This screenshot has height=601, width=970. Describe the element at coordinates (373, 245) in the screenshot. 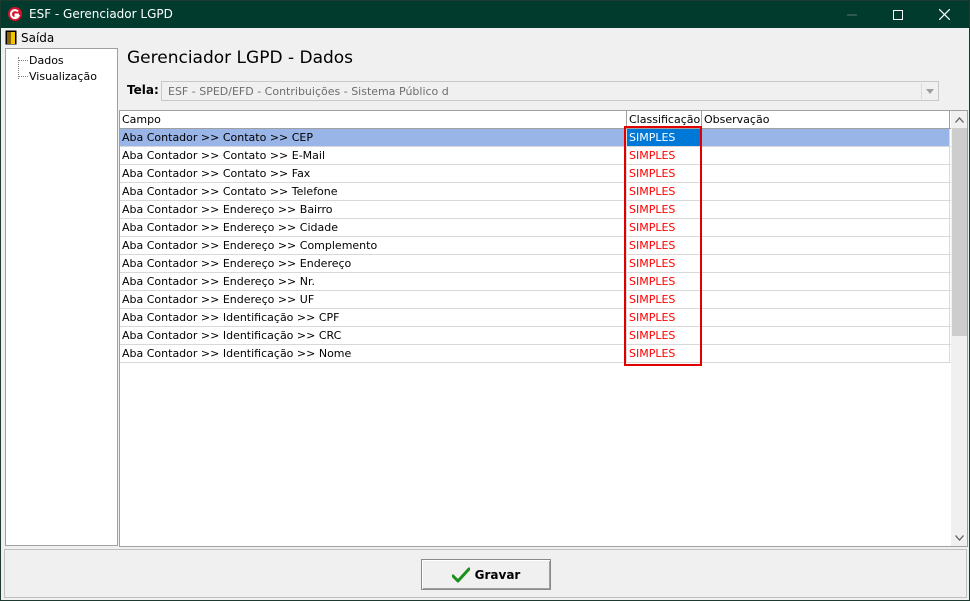

I see `cell-campo: Aba Contador >> Endereço >> Complemento` at that location.